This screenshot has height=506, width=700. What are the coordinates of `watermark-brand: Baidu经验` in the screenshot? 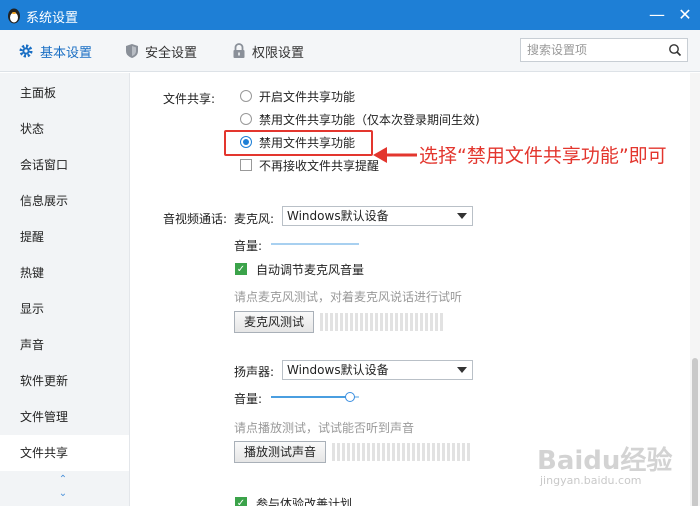 It's located at (605, 461).